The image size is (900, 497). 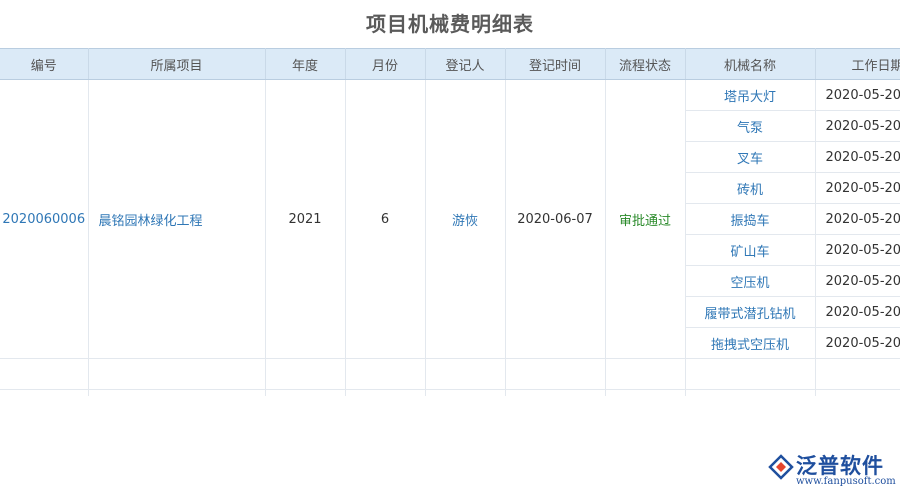 I want to click on machine-name-cell: 矿山车, so click(x=750, y=250).